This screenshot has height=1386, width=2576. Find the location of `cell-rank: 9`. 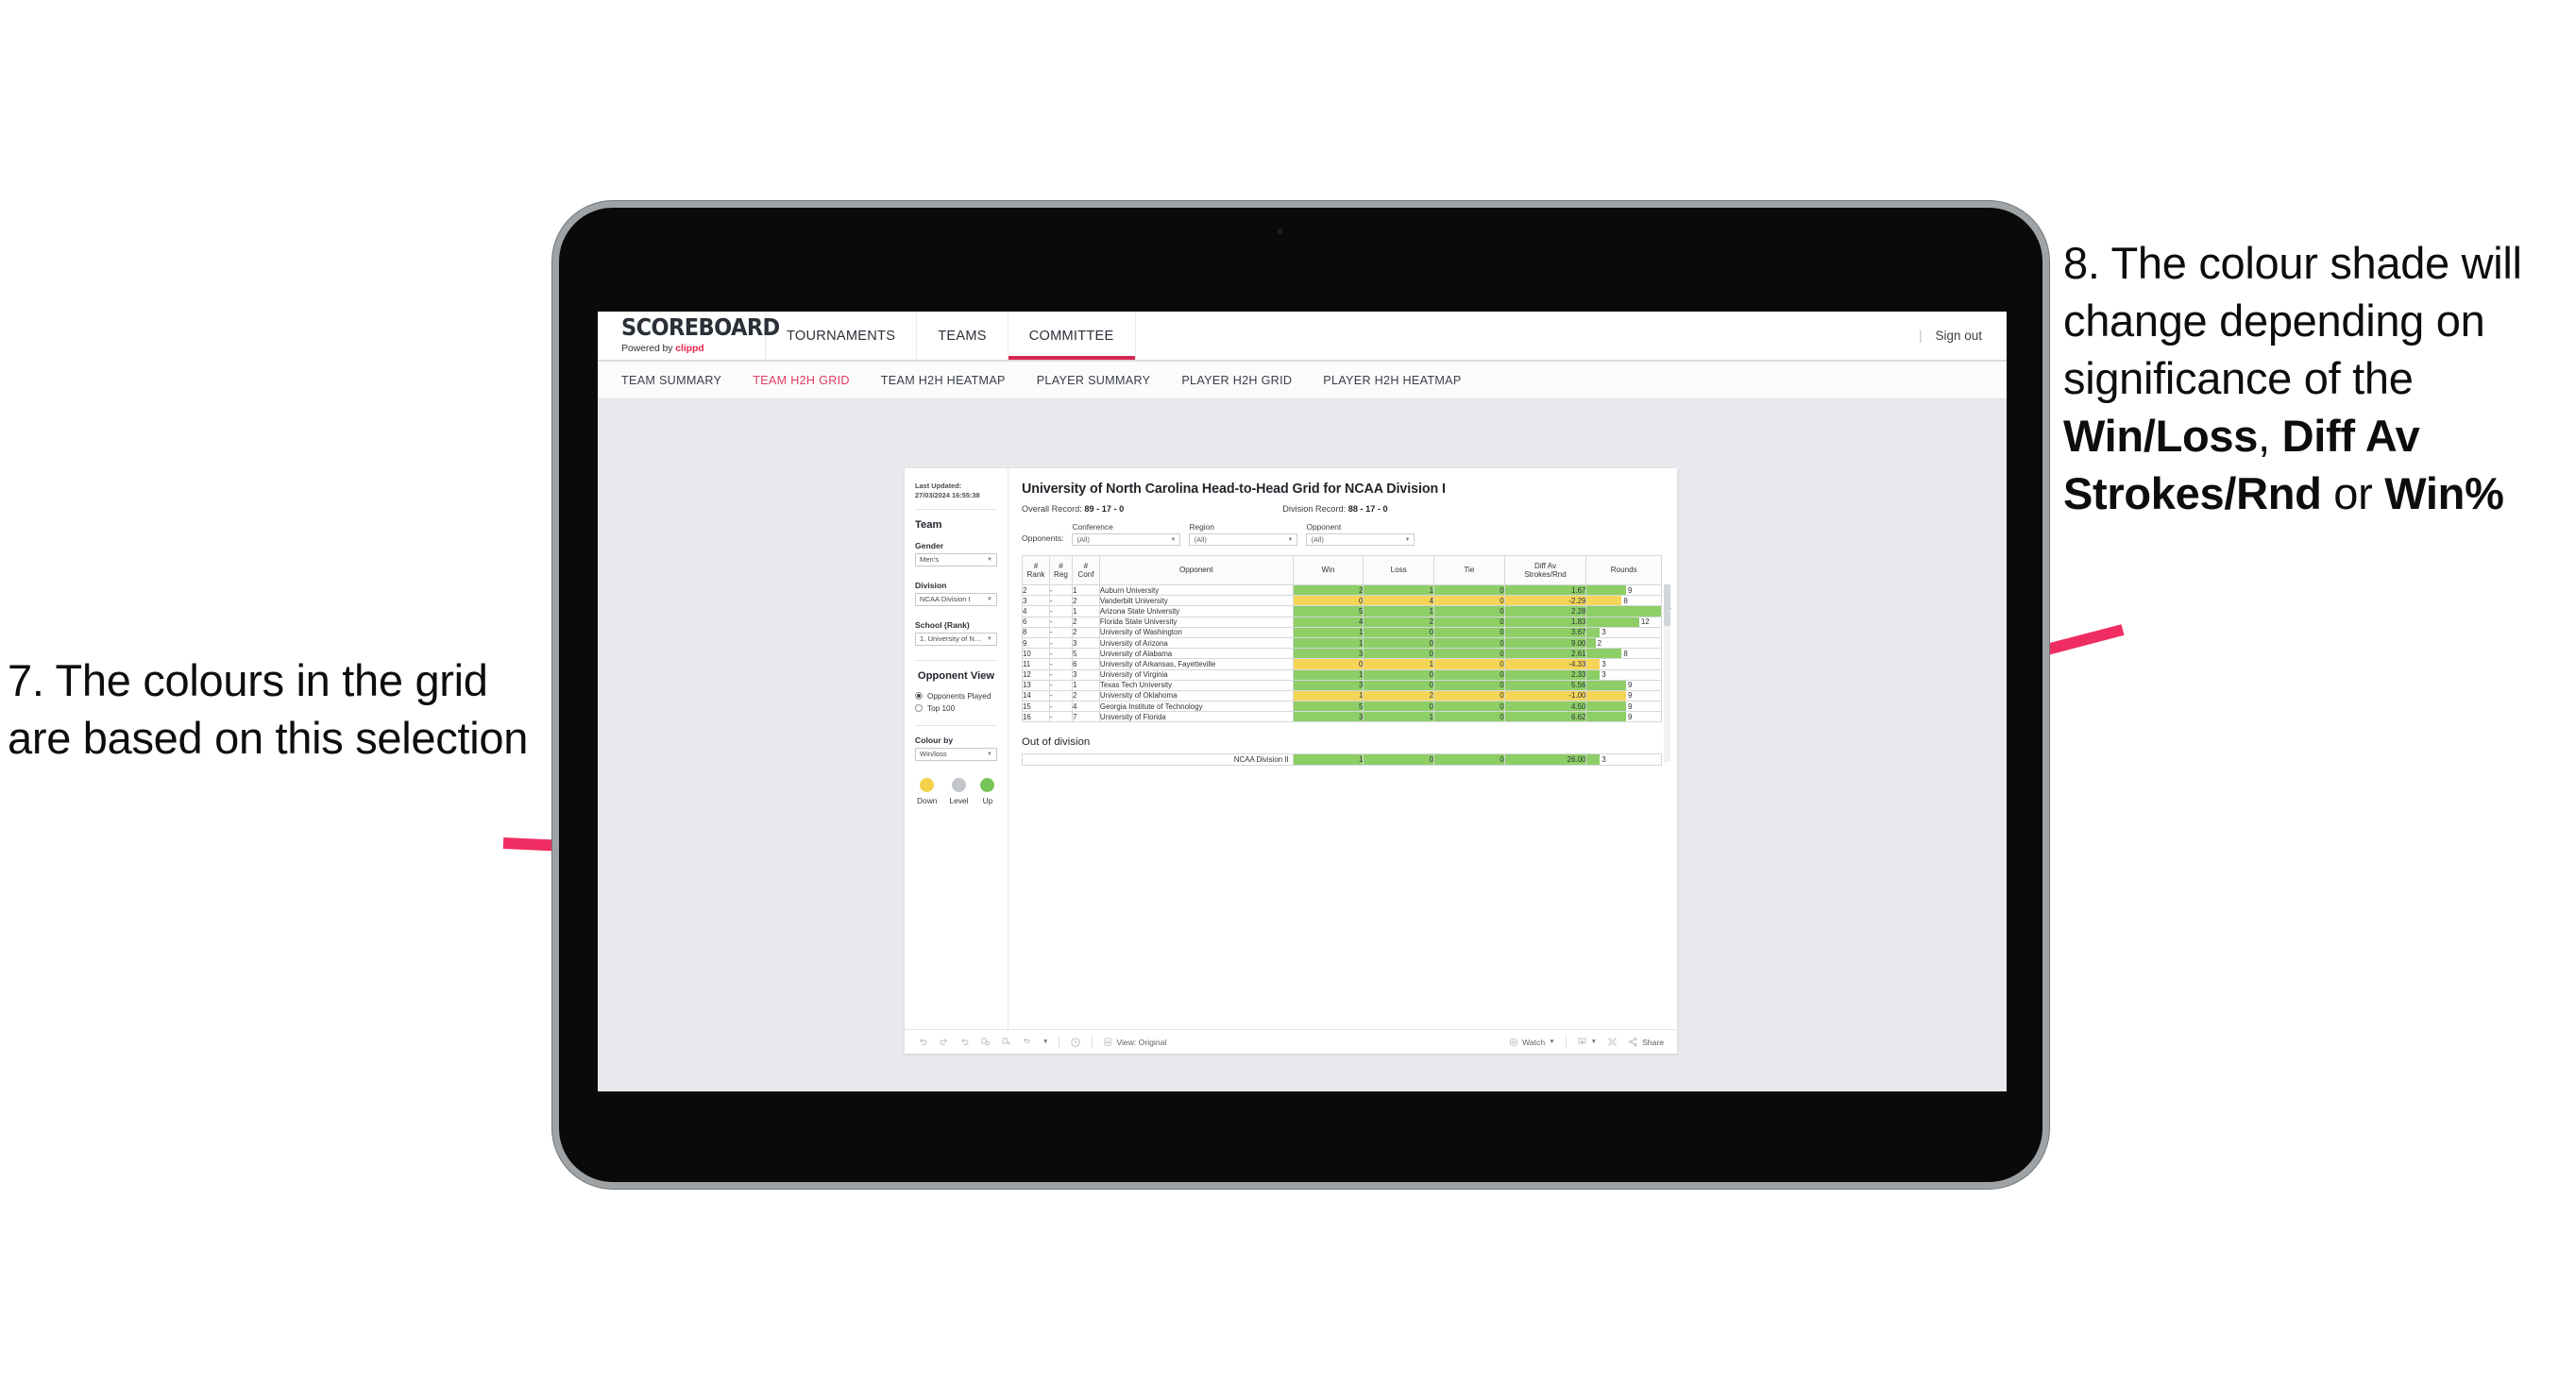

cell-rank: 9 is located at coordinates (1036, 643).